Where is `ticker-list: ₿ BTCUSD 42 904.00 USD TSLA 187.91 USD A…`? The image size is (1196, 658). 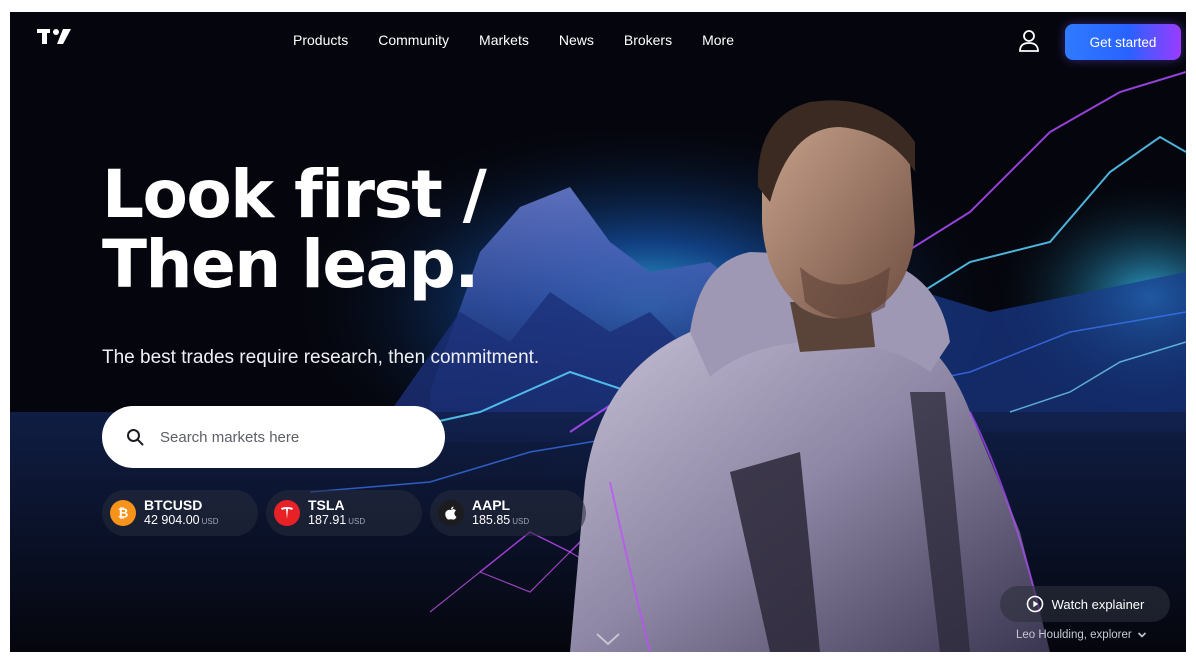
ticker-list: ₿ BTCUSD 42 904.00 USD TSLA 187.91 USD A… is located at coordinates (348, 513).